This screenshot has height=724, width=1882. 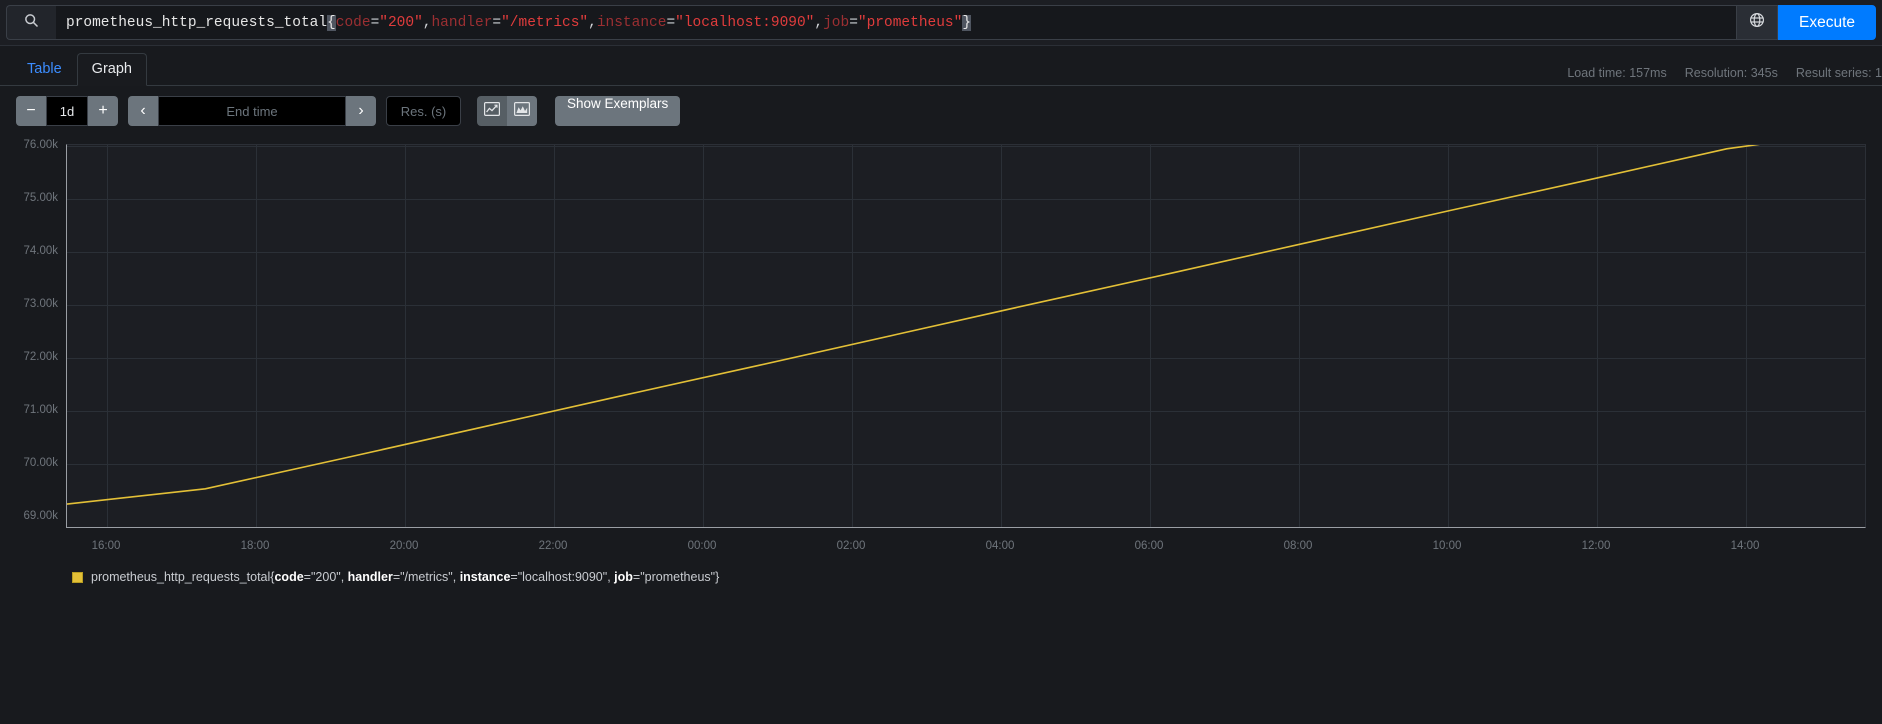 I want to click on query-label-key-3: job, so click(x=836, y=22).